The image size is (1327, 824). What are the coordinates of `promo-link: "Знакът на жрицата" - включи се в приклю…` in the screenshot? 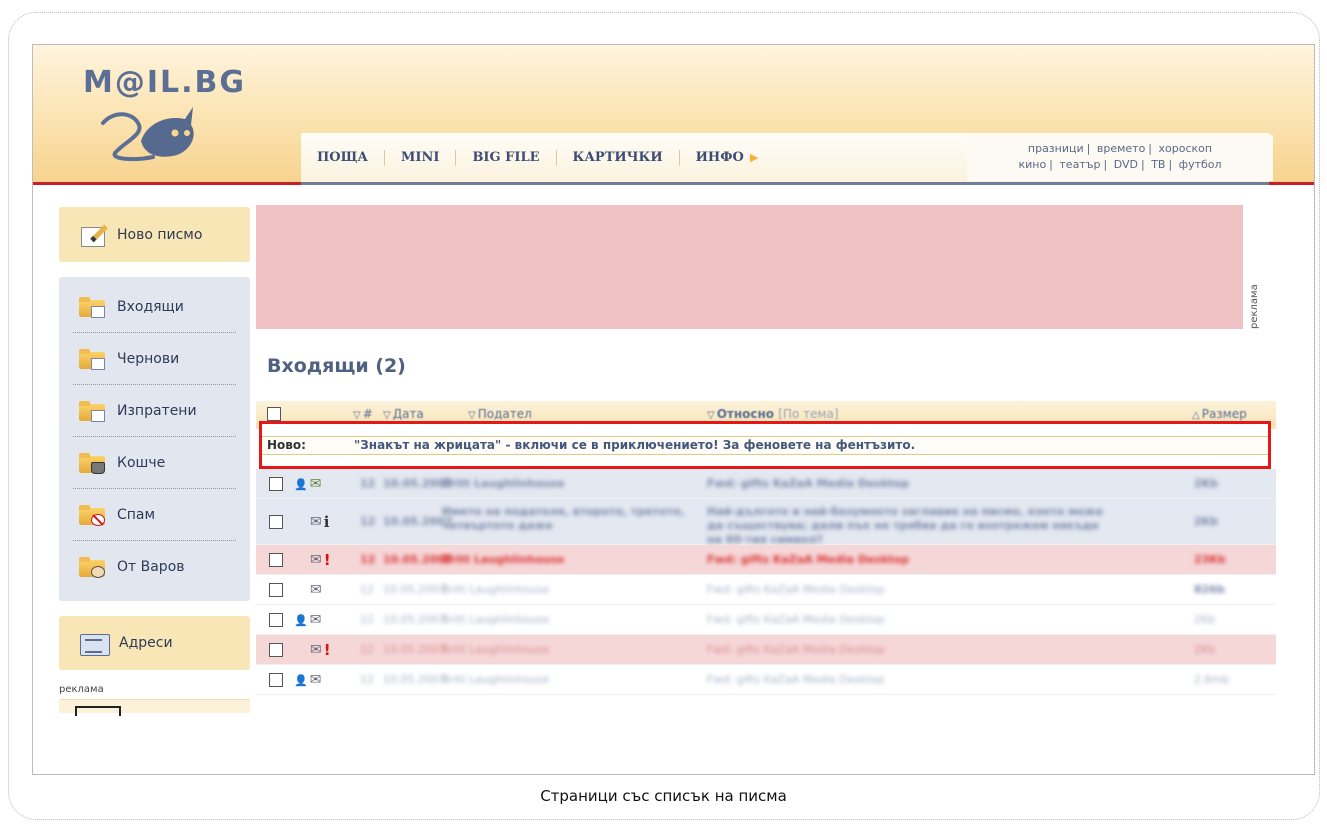 It's located at (634, 445).